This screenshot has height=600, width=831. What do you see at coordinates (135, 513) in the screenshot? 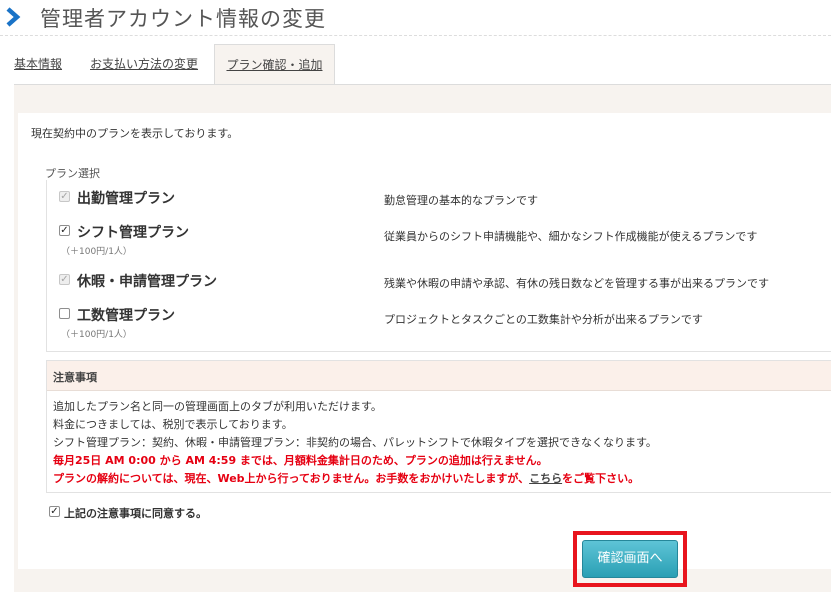
I see `agree-label: 上記の注意事項に同意する。` at bounding box center [135, 513].